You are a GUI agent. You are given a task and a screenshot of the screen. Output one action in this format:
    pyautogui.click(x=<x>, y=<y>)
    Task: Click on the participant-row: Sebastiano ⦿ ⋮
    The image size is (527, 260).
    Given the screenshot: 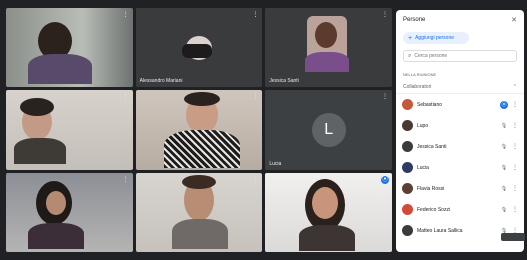 What is the action you would take?
    pyautogui.click(x=460, y=104)
    